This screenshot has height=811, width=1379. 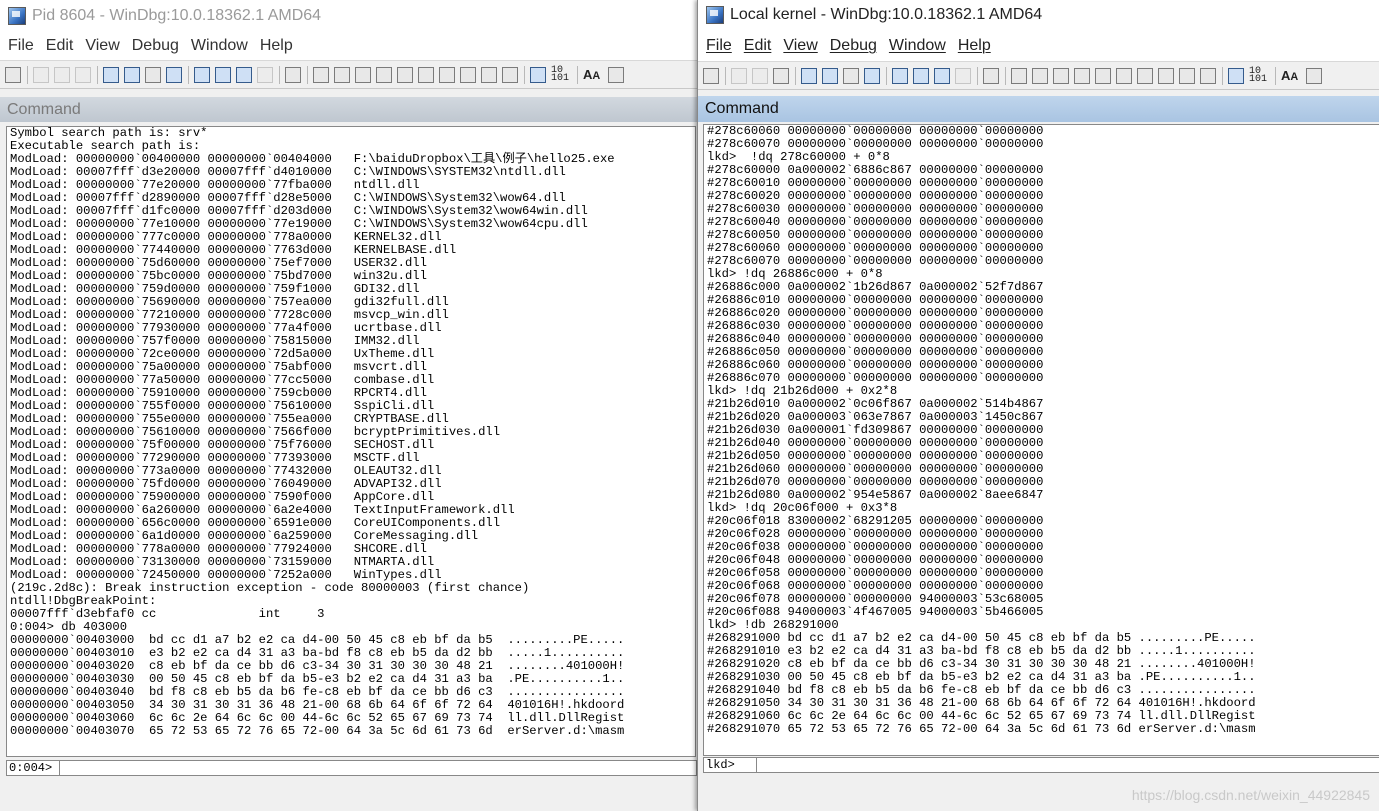 I want to click on right-menu-bar: File Edit View Debug Window Help, so click(x=1038, y=45).